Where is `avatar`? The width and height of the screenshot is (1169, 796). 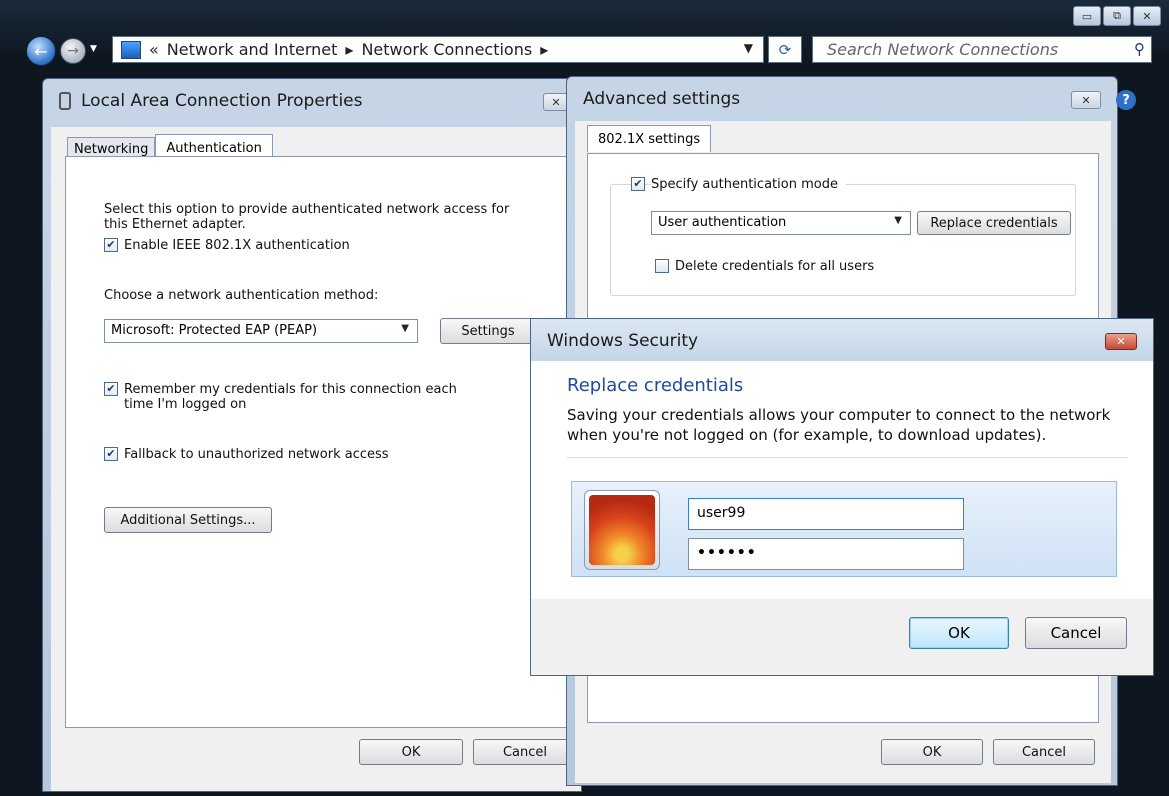 avatar is located at coordinates (622, 530).